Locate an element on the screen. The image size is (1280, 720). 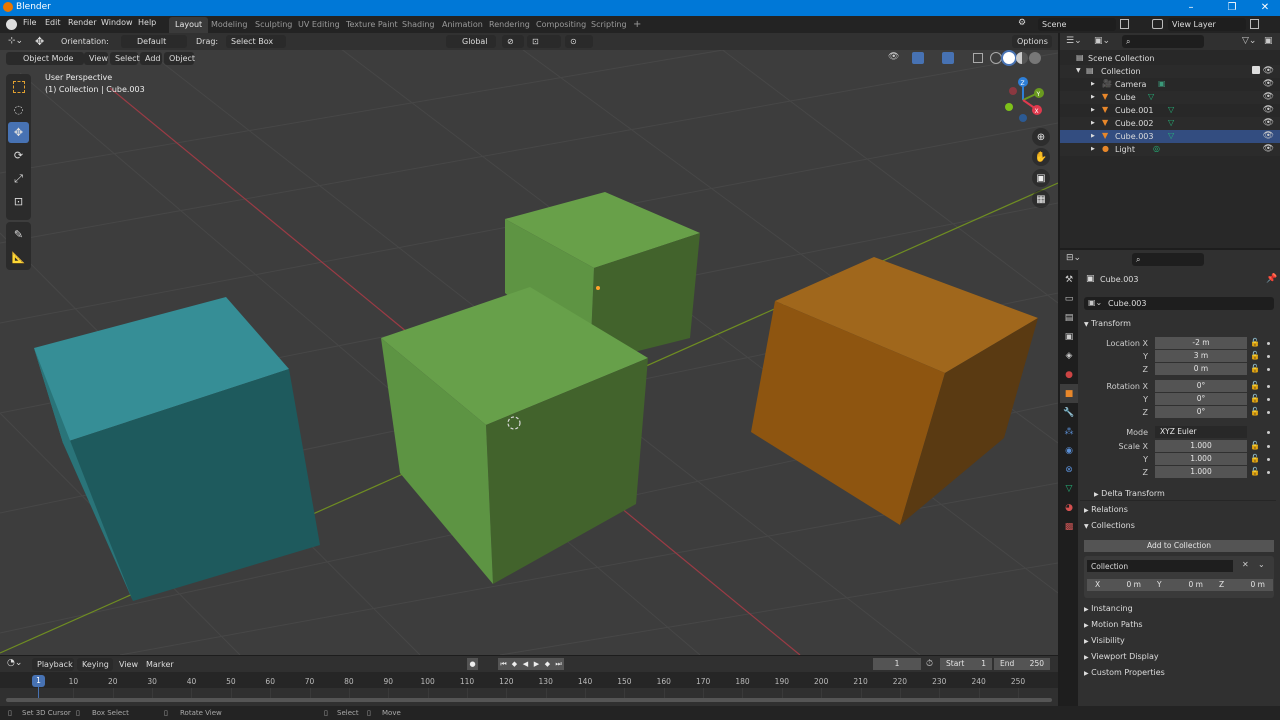
menu-select: Select is located at coordinates (125, 58).